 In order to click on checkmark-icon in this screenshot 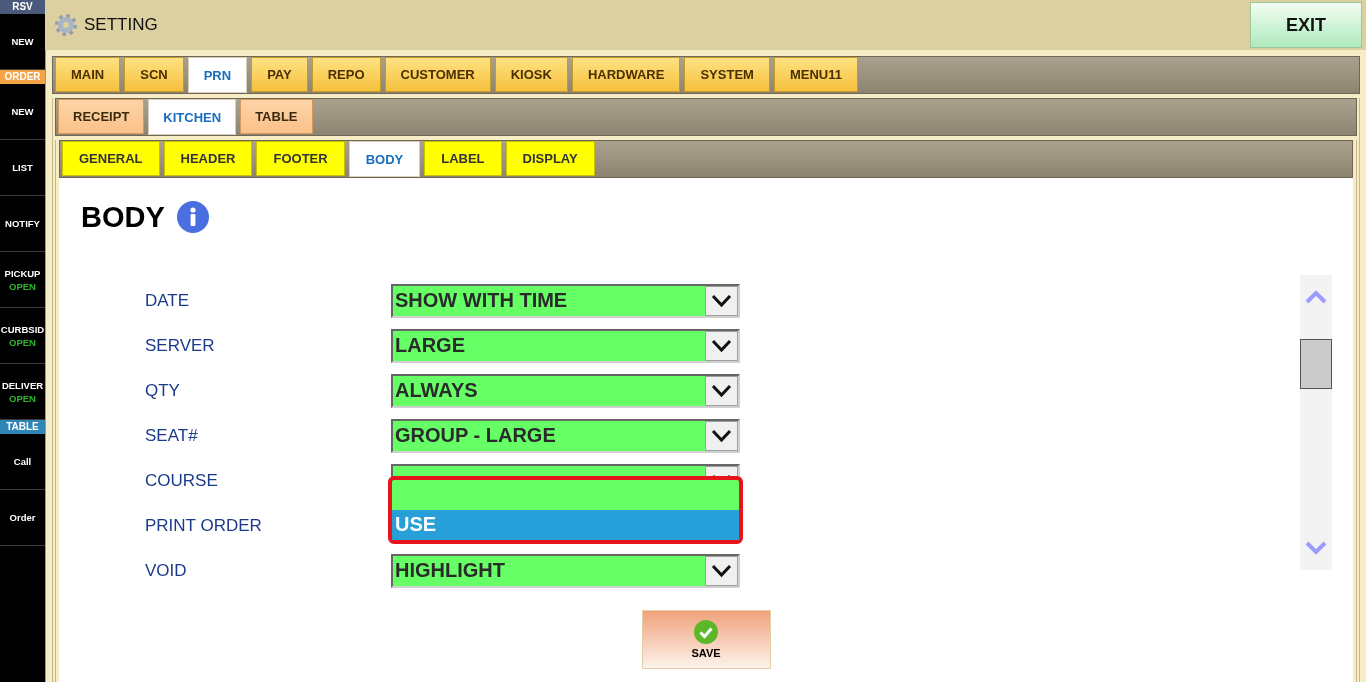, I will do `click(706, 632)`.